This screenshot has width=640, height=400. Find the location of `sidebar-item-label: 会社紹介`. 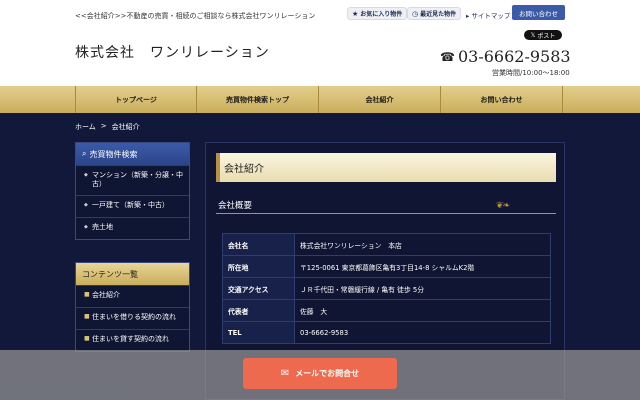

sidebar-item-label: 会社紹介 is located at coordinates (106, 295).